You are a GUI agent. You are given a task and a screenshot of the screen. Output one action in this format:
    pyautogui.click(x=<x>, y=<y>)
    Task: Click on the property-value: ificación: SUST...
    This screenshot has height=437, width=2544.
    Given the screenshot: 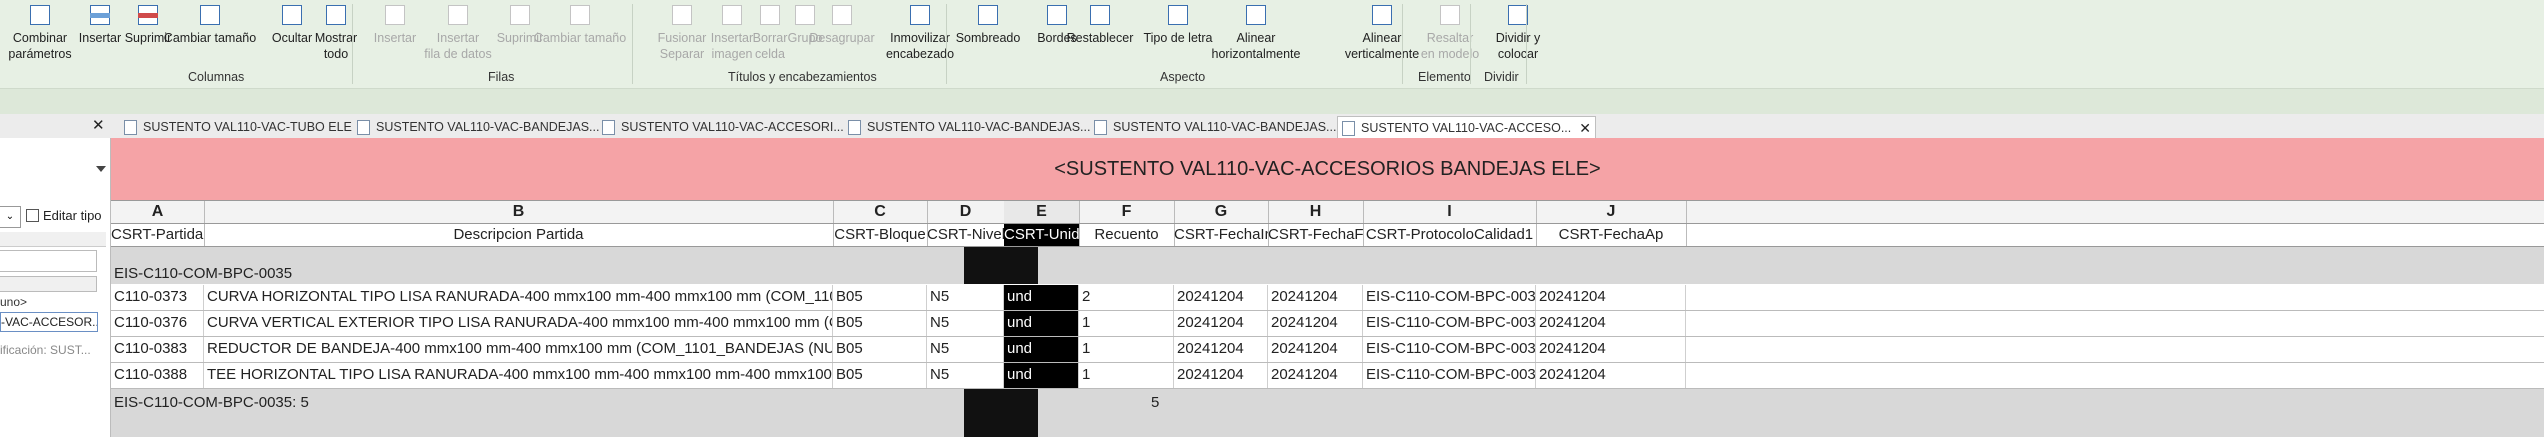 What is the action you would take?
    pyautogui.click(x=45, y=350)
    